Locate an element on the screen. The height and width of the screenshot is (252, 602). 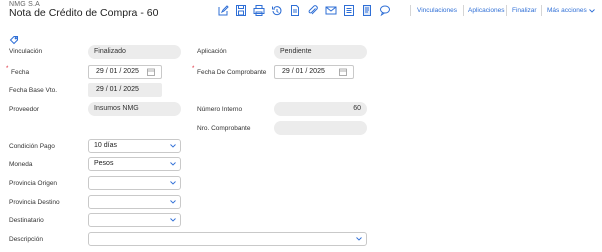
condicion-pago-label: Condición Pago is located at coordinates (32, 146).